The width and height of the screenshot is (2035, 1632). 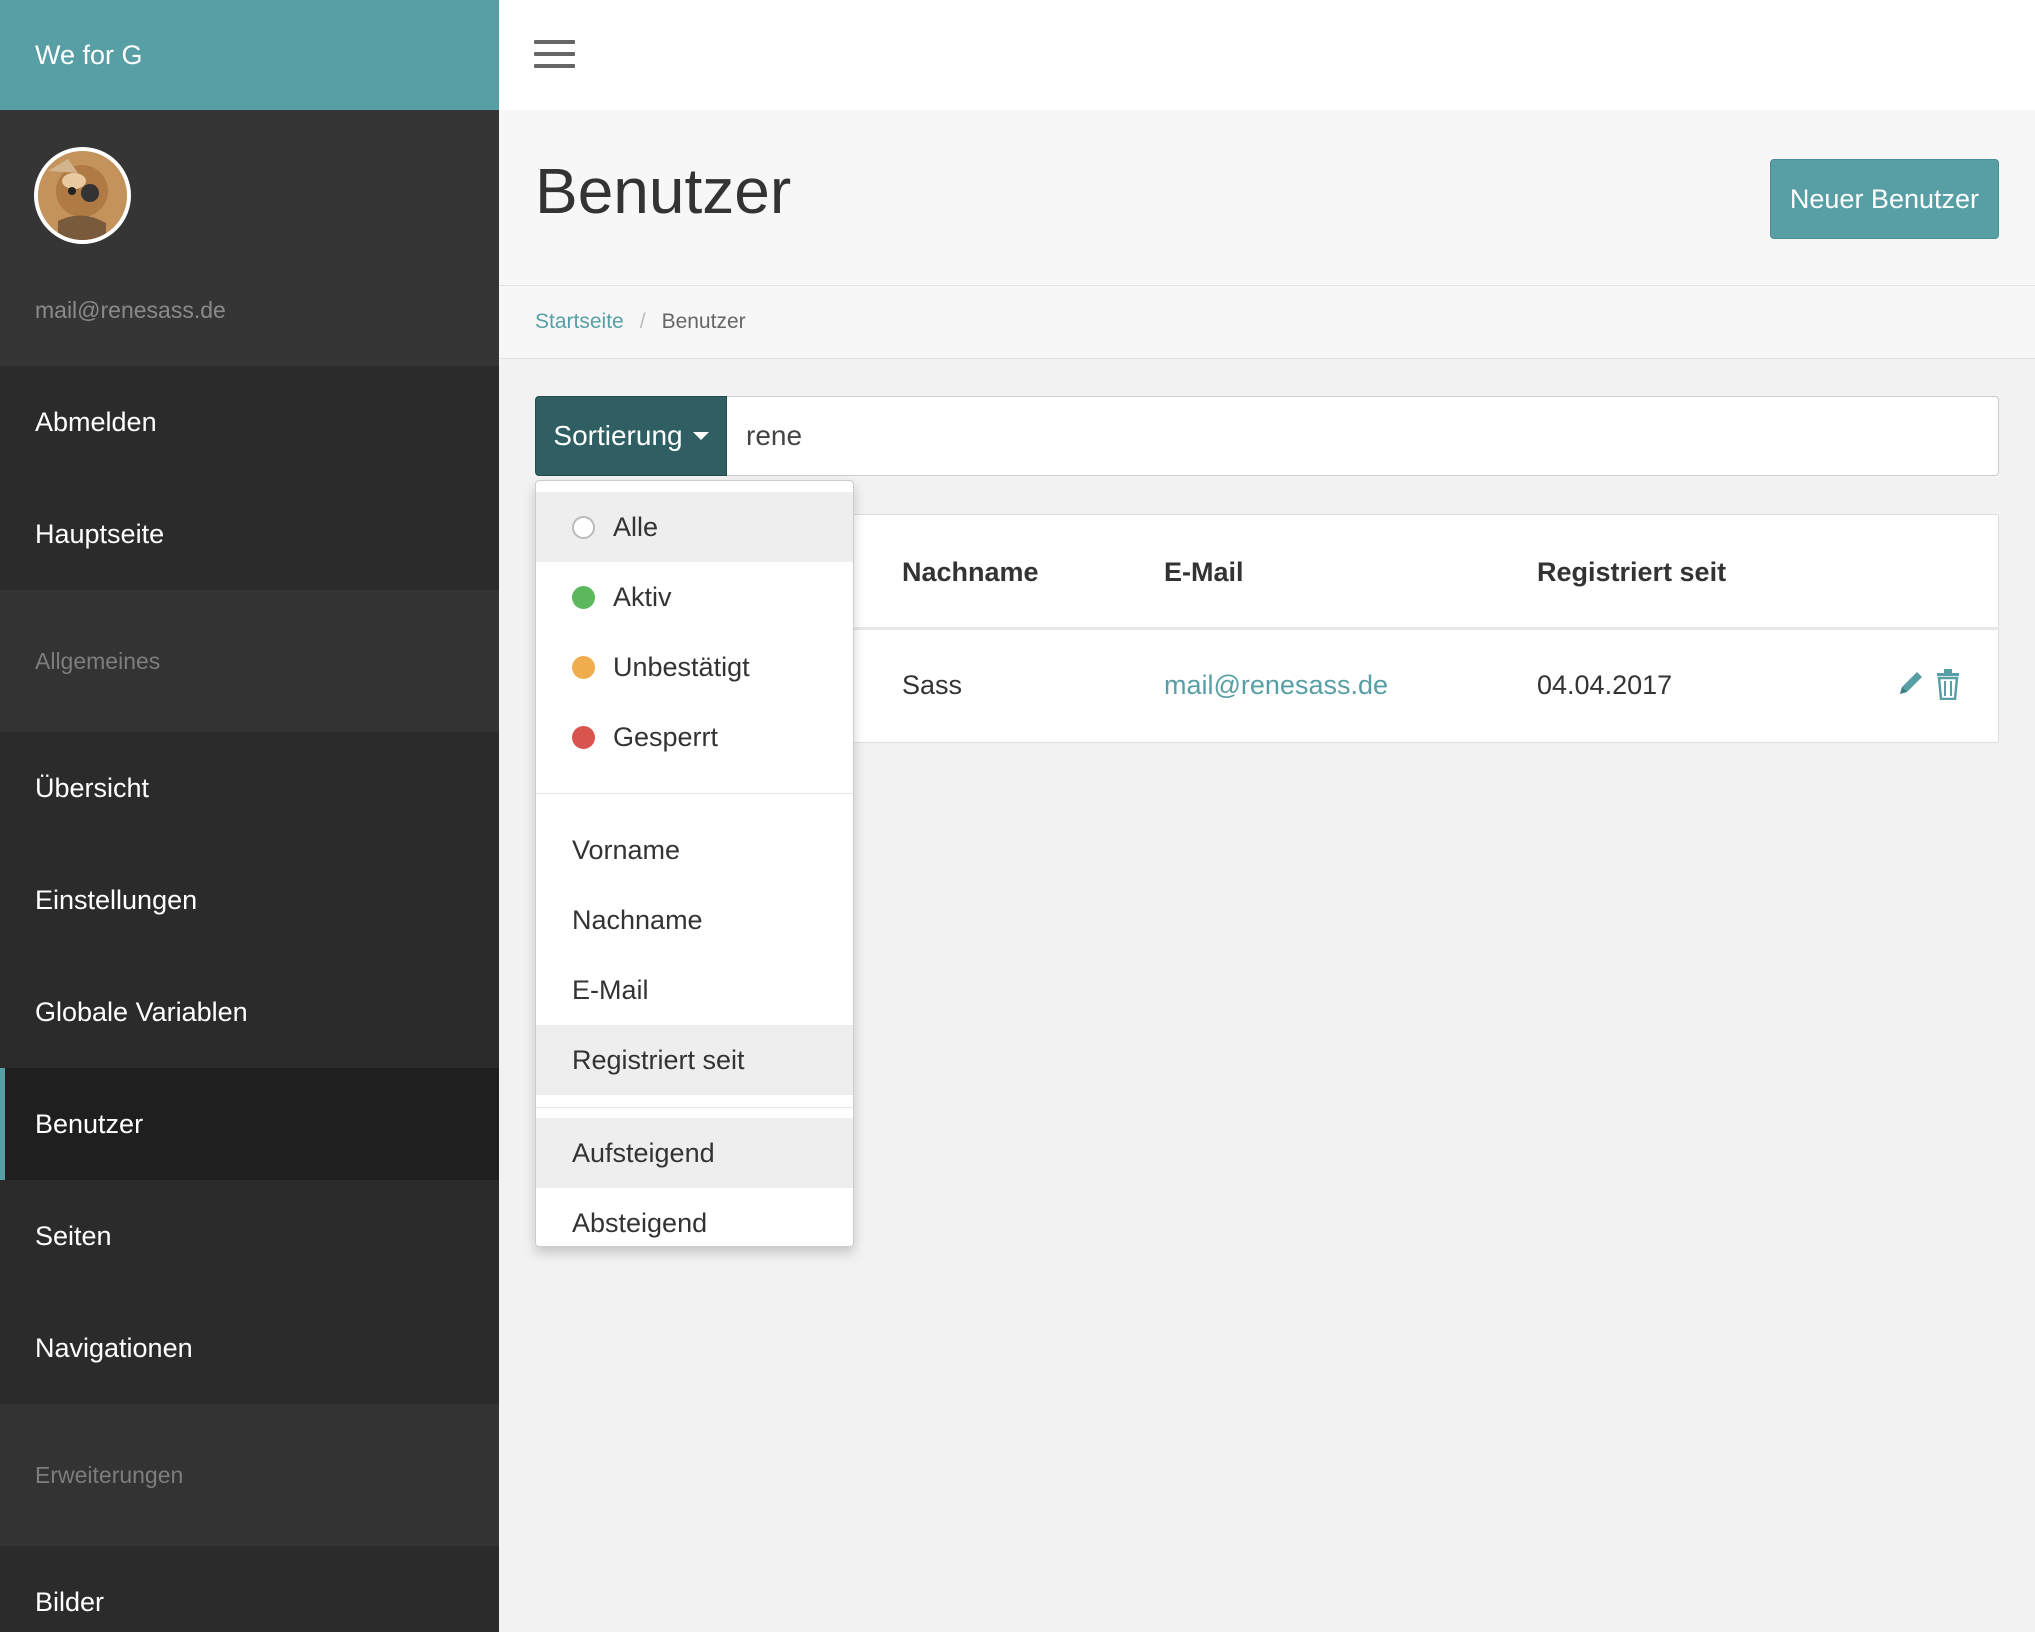 What do you see at coordinates (694, 920) in the screenshot?
I see `sort-field-nachname: Nachname` at bounding box center [694, 920].